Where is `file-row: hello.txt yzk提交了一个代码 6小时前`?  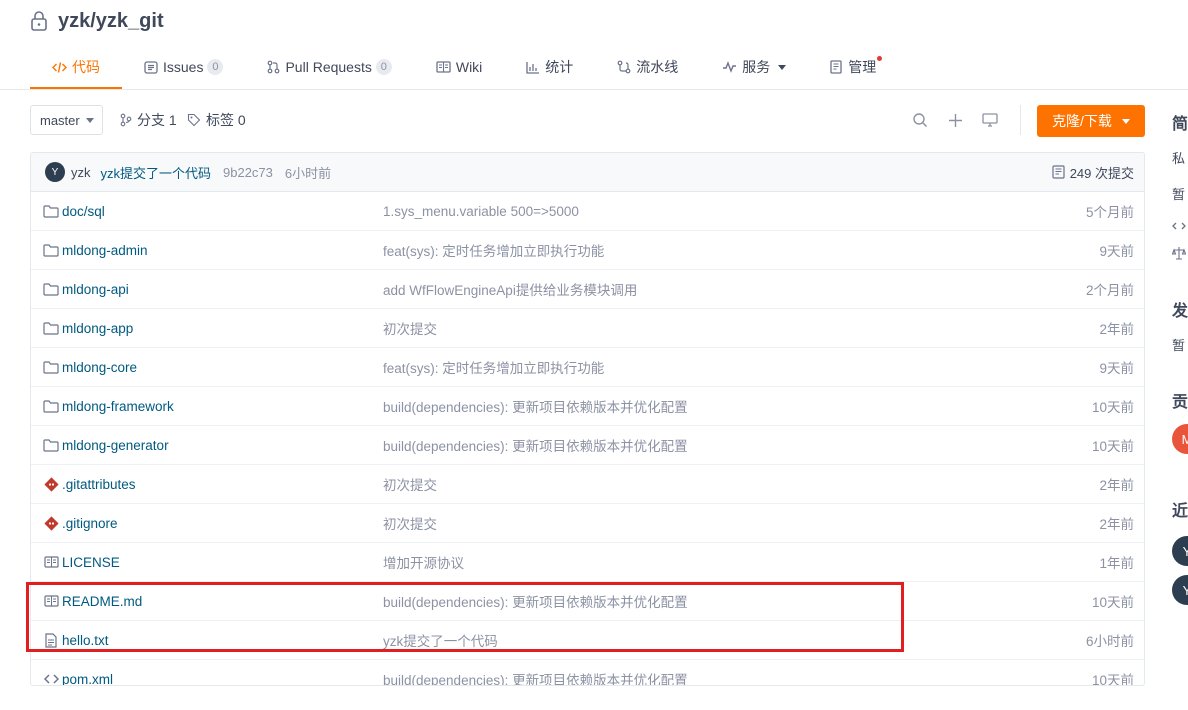
file-row: hello.txt yzk提交了一个代码 6小时前 is located at coordinates (587, 640).